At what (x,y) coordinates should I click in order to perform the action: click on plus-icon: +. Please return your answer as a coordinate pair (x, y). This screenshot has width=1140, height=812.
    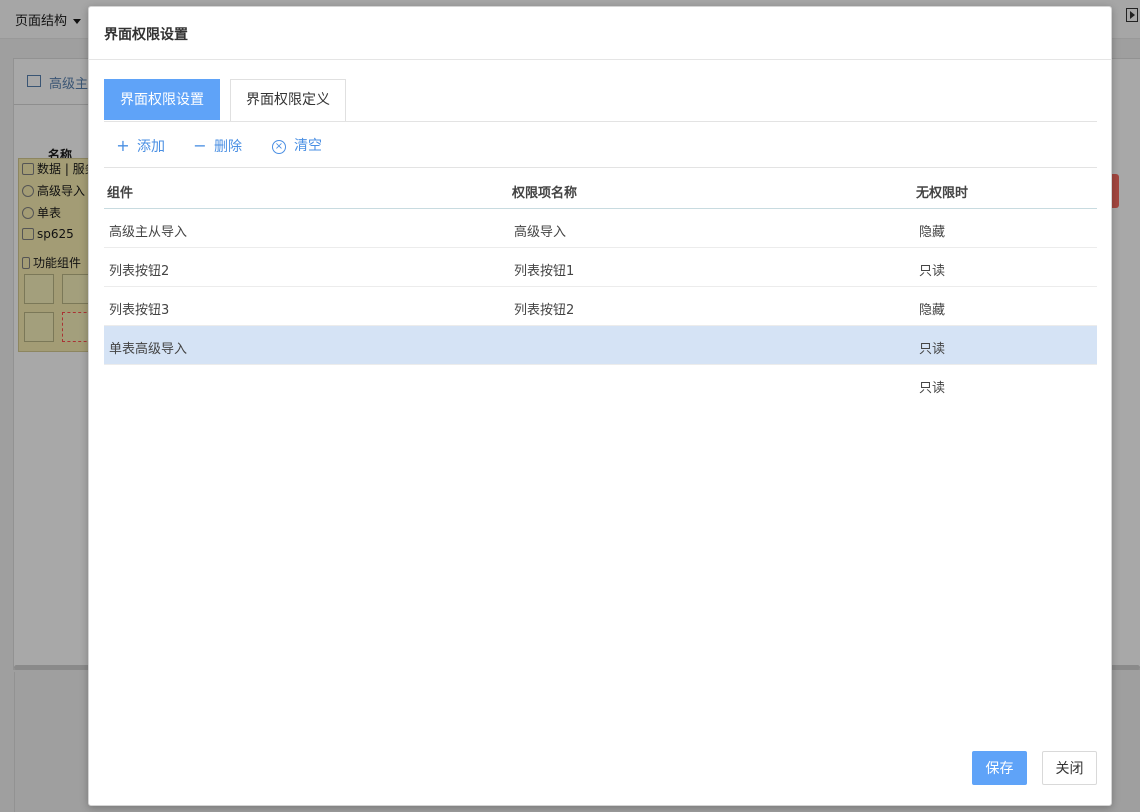
    Looking at the image, I should click on (123, 145).